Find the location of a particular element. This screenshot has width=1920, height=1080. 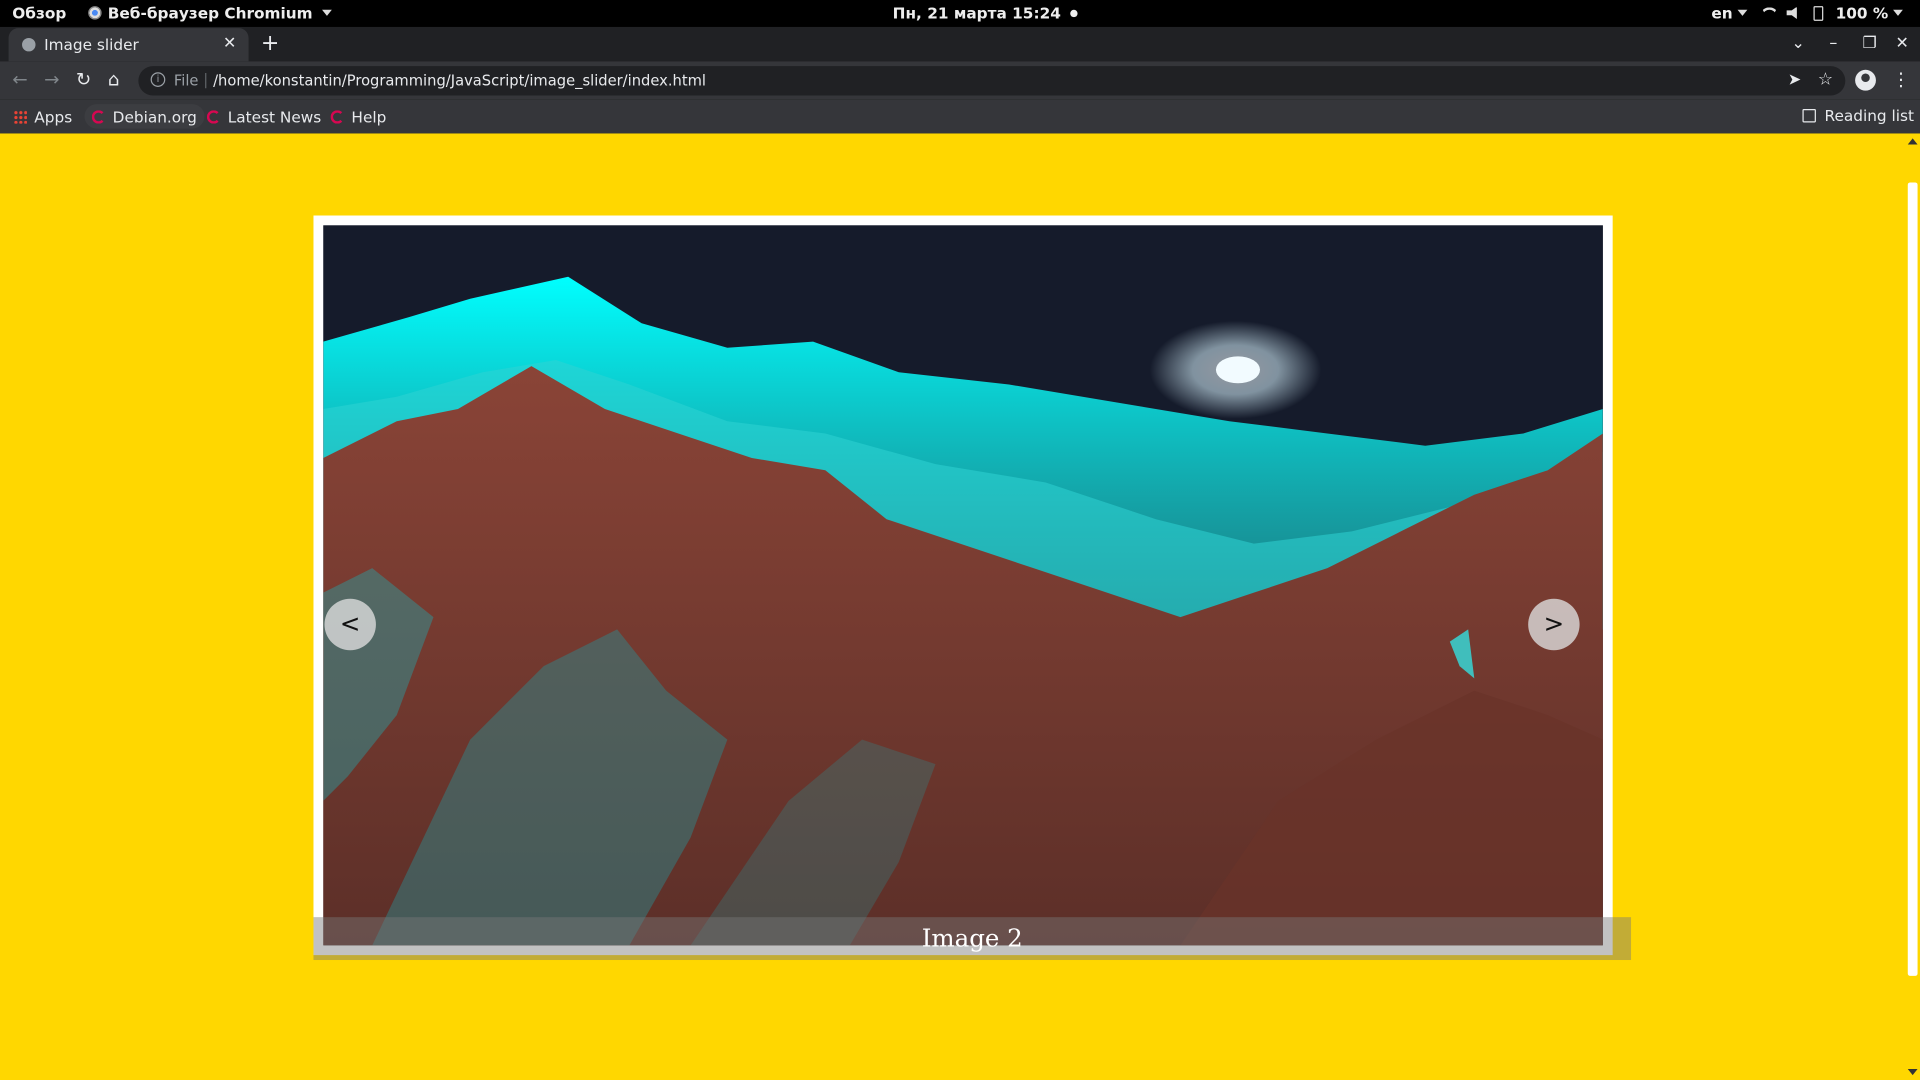

bookmark-label: Help is located at coordinates (369, 116).